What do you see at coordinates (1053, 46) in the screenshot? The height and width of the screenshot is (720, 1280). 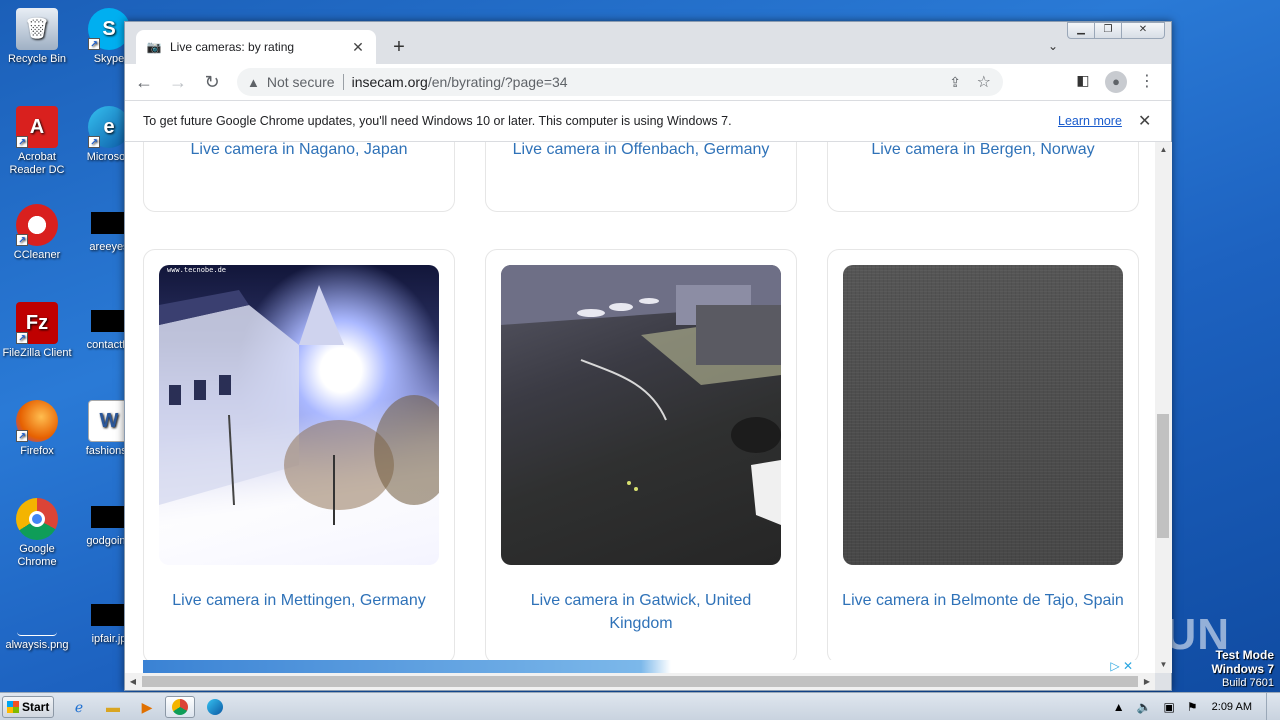 I see `tab-search-chevron-icon: ⌄` at bounding box center [1053, 46].